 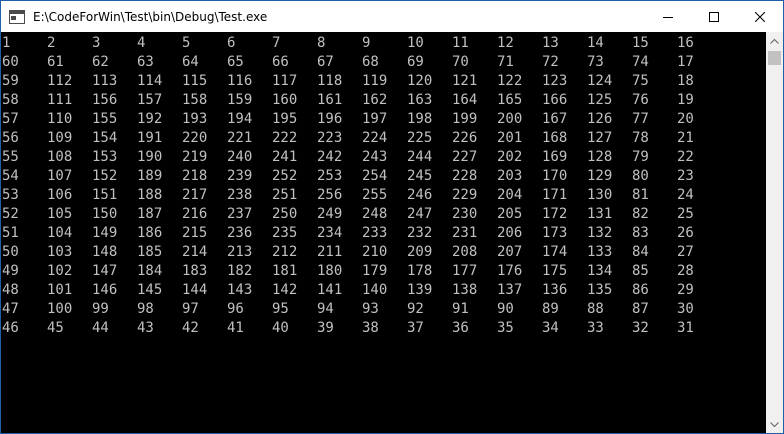 What do you see at coordinates (105, 81) in the screenshot?
I see `console-cell: 113` at bounding box center [105, 81].